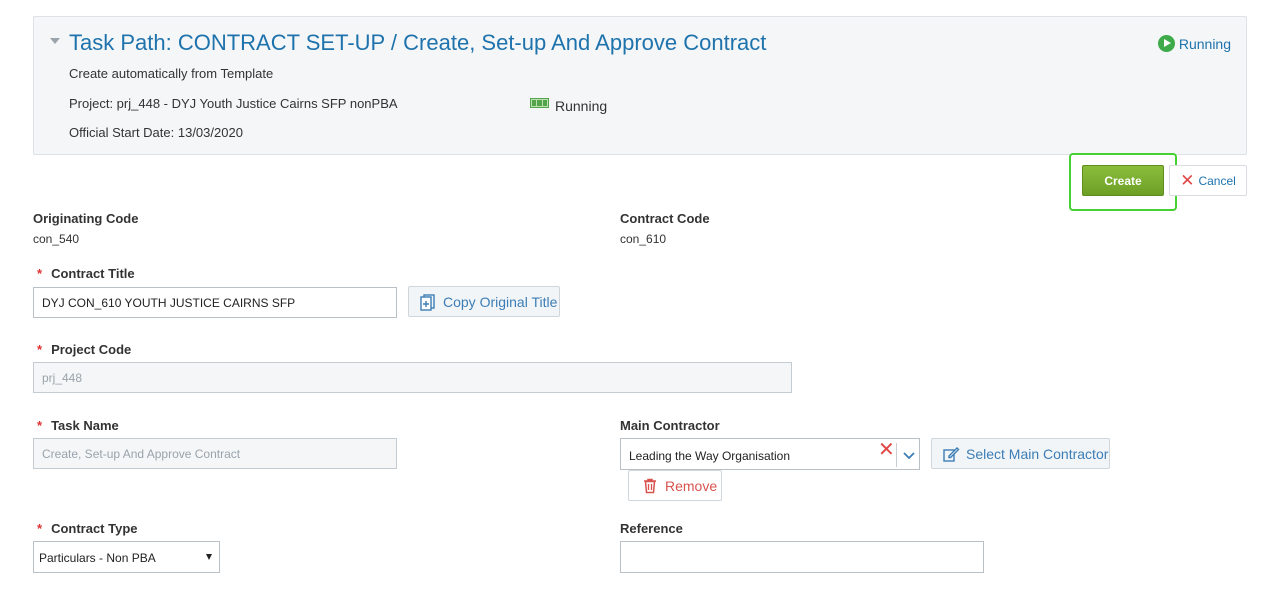 The image size is (1280, 589). Describe the element at coordinates (156, 132) in the screenshot. I see `official-start-date: Official Start Date: 13/03/2020` at that location.